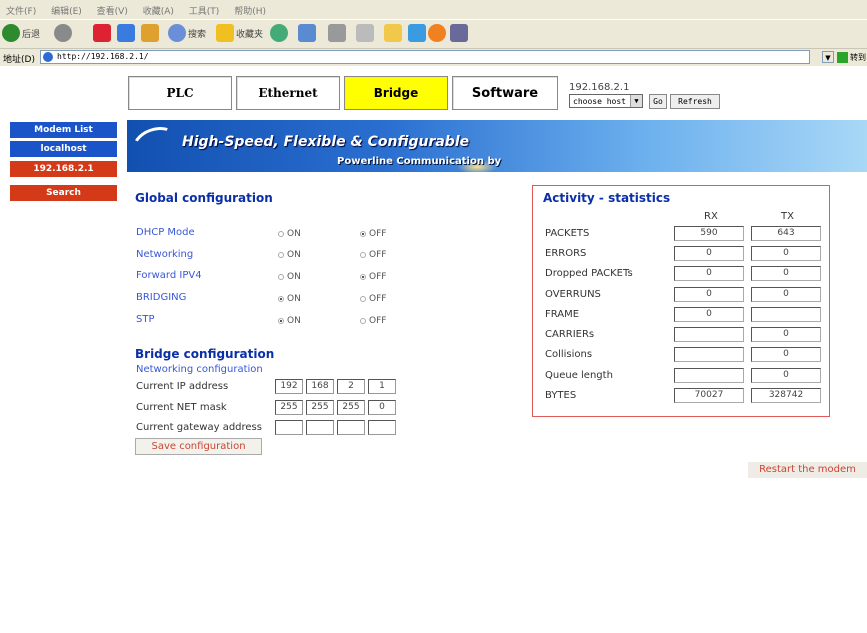 This screenshot has height=633, width=867. What do you see at coordinates (396, 93) in the screenshot?
I see `tab-bridge: Bridge` at bounding box center [396, 93].